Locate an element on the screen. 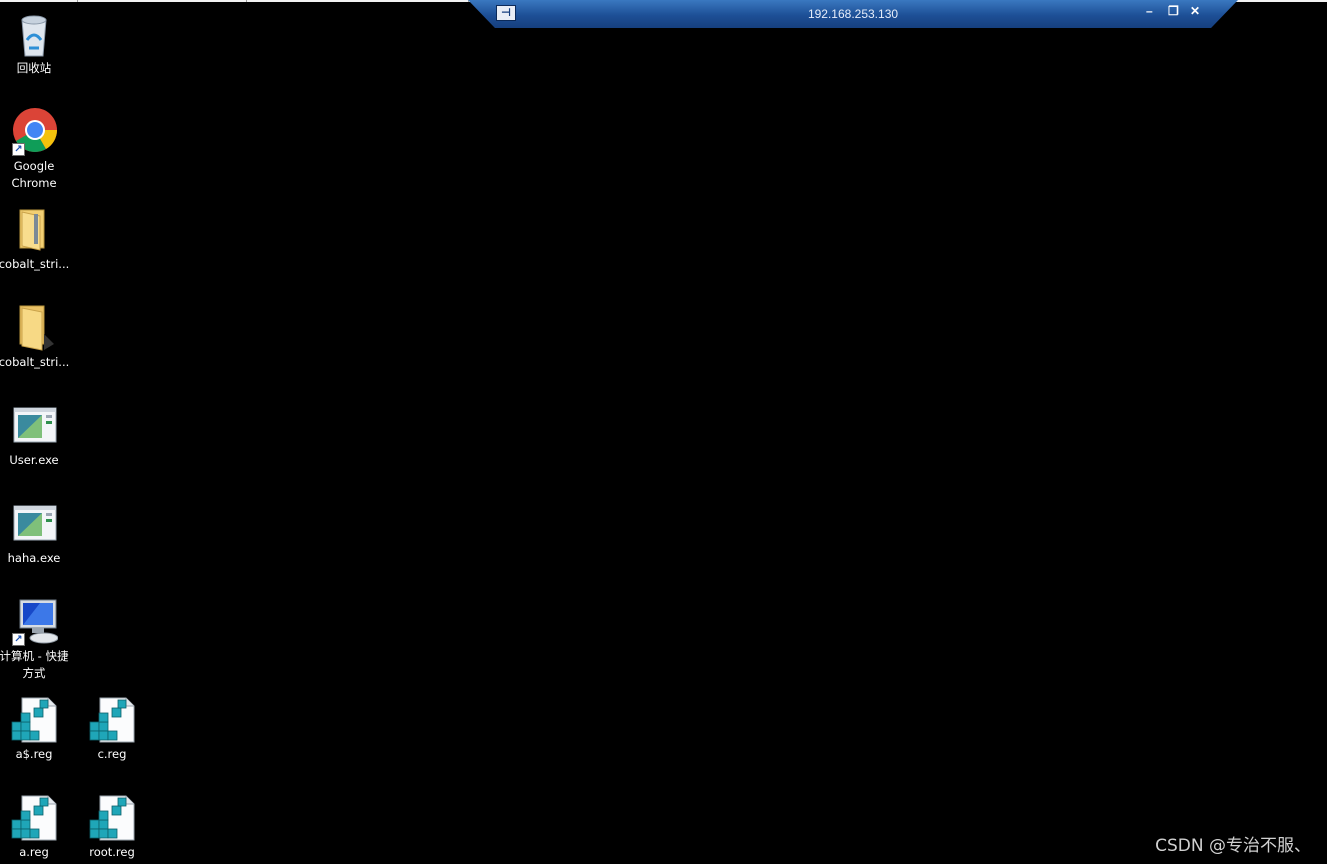  desktop-icon-user-exe: User.exe is located at coordinates (35, 435).